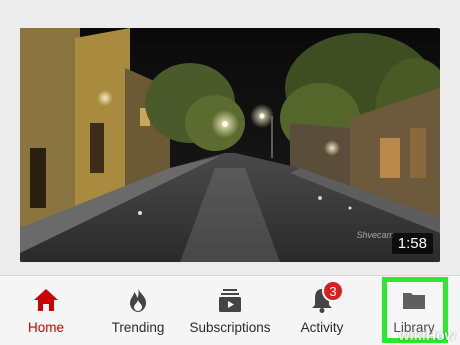 The width and height of the screenshot is (460, 345). I want to click on nav-trending-label: Trending, so click(138, 327).